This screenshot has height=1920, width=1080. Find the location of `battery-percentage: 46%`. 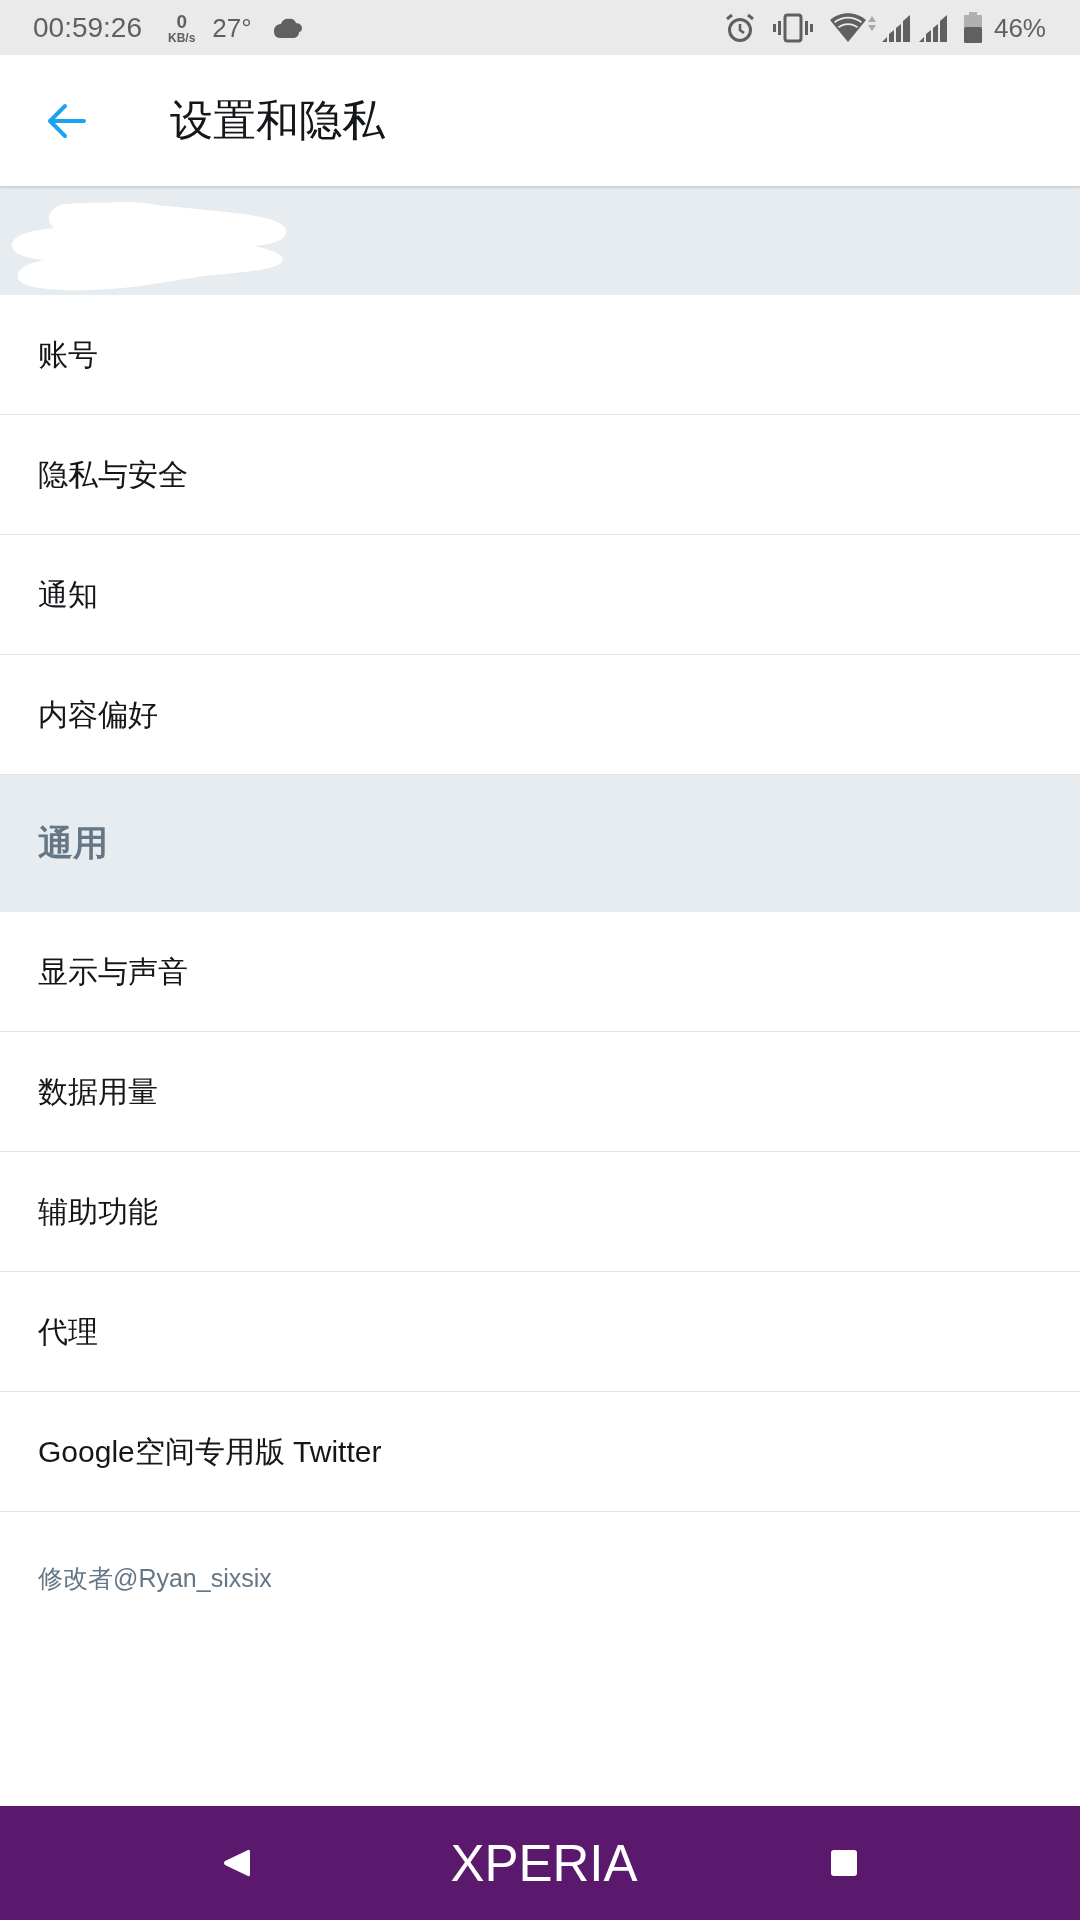

battery-percentage: 46% is located at coordinates (1019, 27).